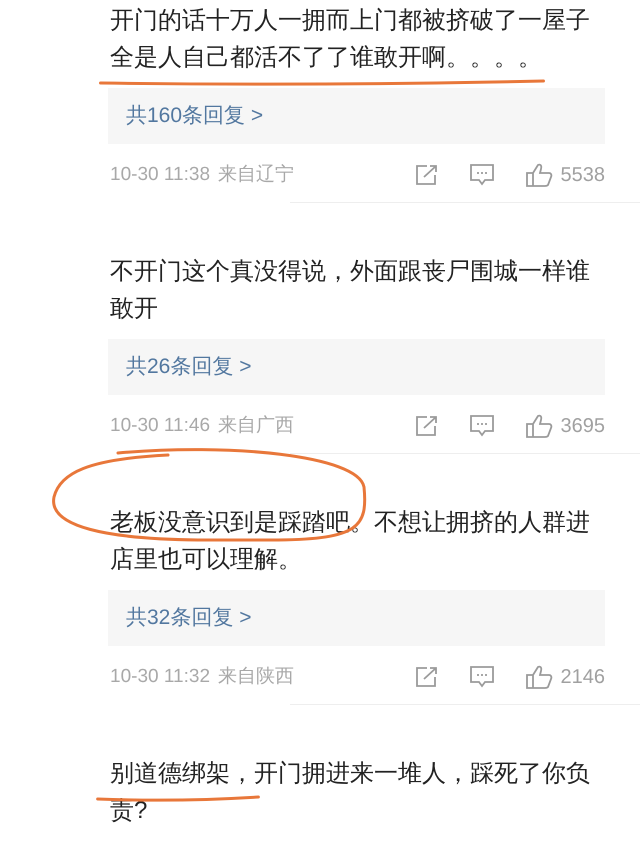 The height and width of the screenshot is (849, 640). Describe the element at coordinates (356, 39) in the screenshot. I see `comment-text: 开门的话十万人一拥而上门都被挤破了一屋子 全是人自己都活不了了谁敢开啊。。。。` at that location.